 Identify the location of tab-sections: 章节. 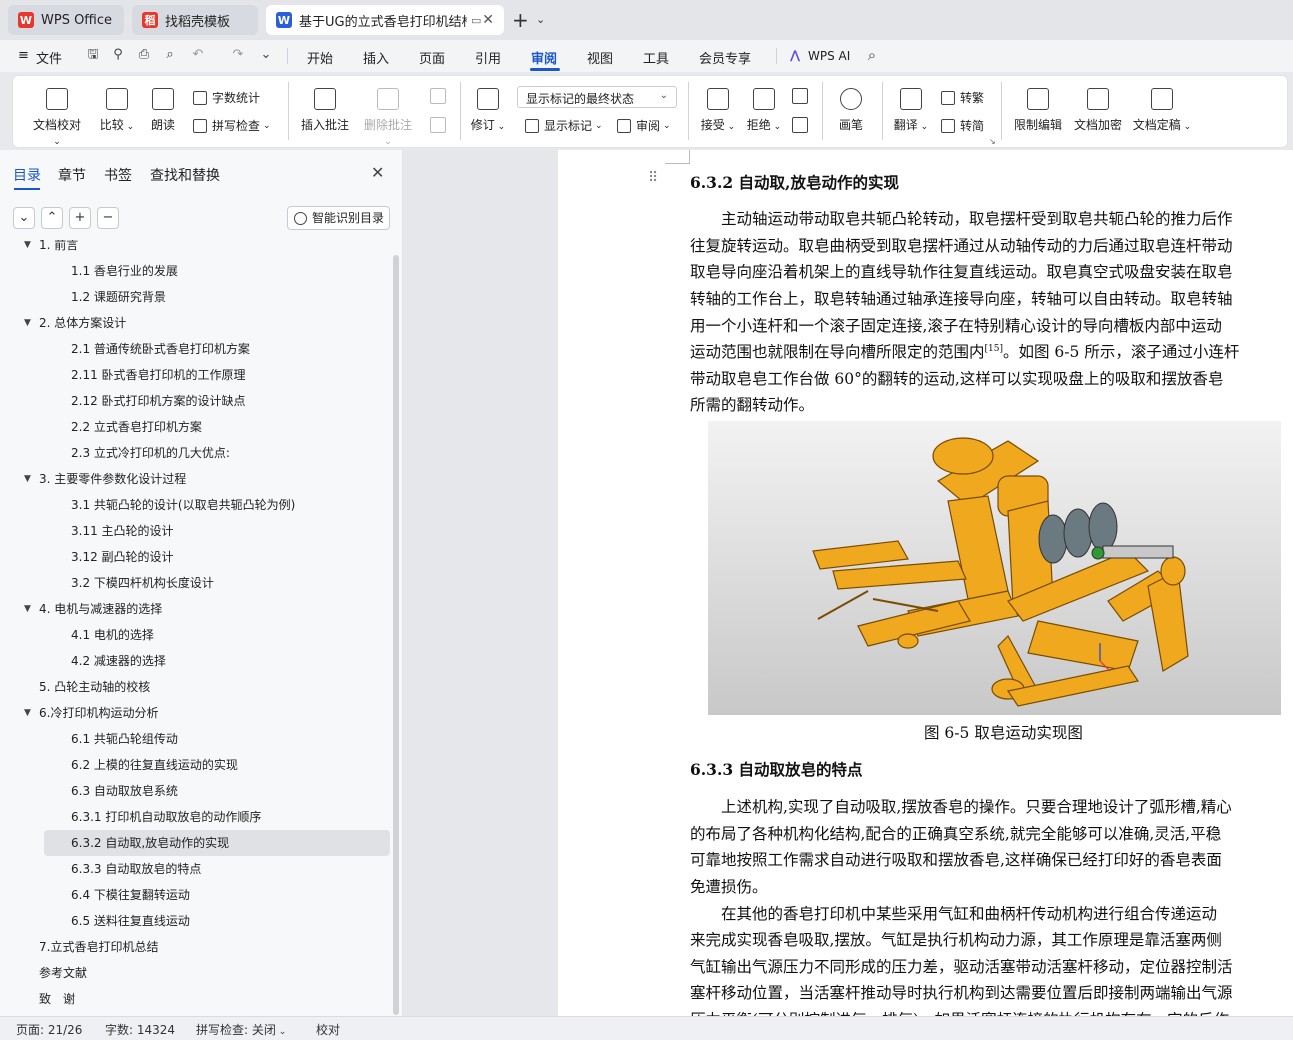
(72, 175).